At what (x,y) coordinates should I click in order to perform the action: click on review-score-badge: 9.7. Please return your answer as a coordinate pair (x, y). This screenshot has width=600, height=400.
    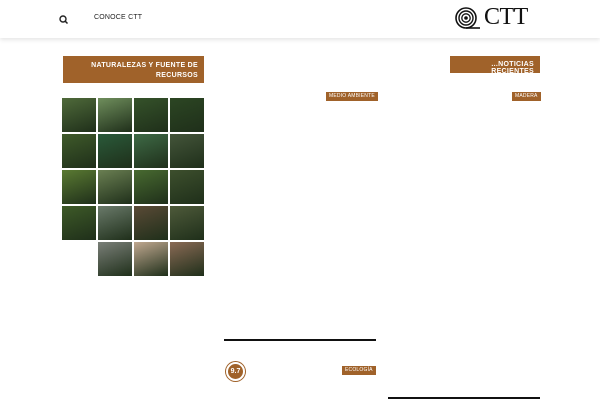
    Looking at the image, I should click on (235, 371).